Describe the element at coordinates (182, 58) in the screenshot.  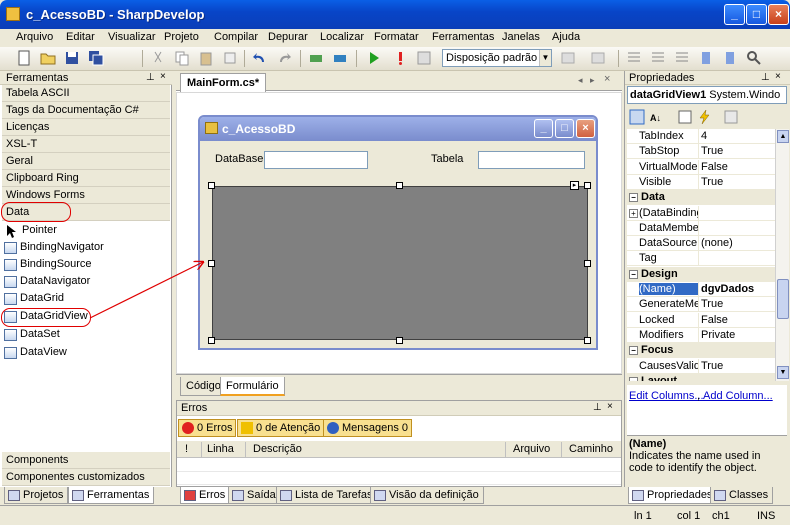
I see `copy-icon` at that location.